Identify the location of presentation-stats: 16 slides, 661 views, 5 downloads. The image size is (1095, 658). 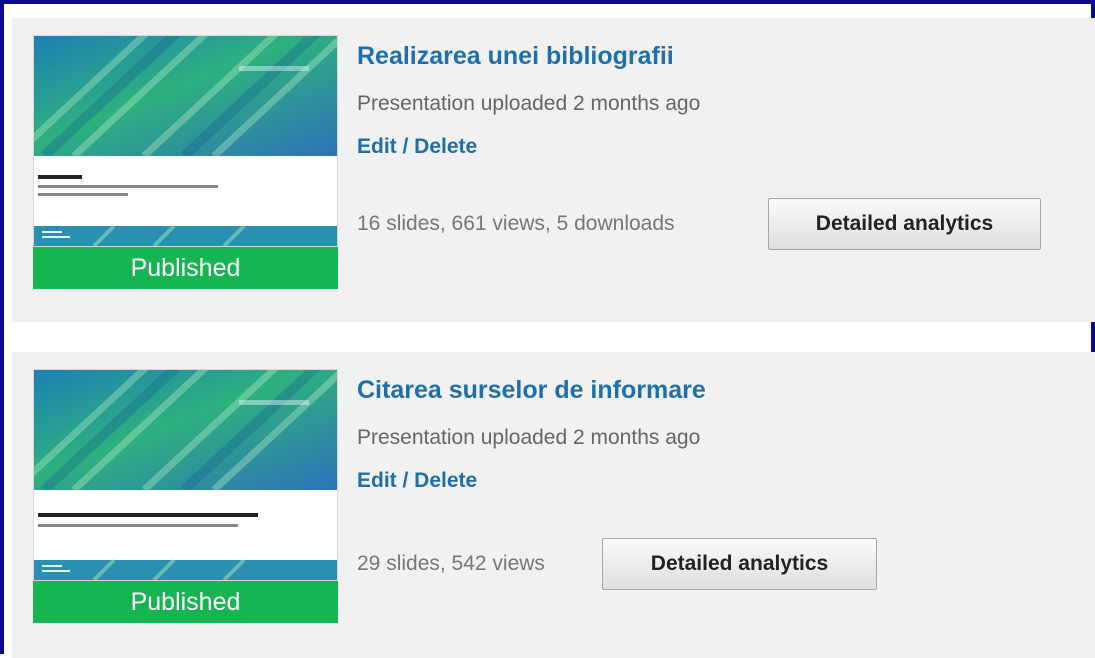
(516, 223).